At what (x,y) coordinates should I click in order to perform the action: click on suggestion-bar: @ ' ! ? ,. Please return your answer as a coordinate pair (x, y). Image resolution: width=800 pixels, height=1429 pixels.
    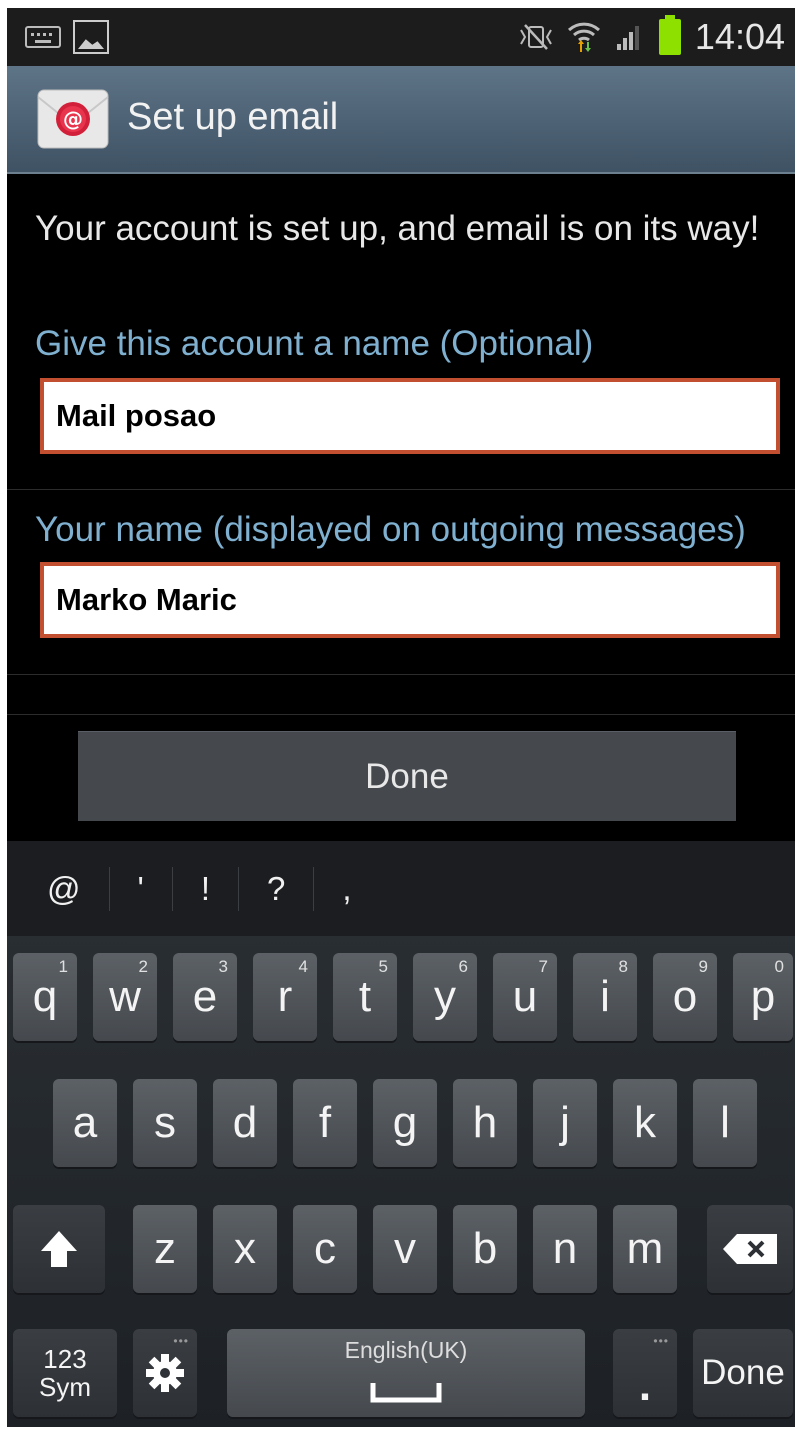
    Looking at the image, I should click on (401, 888).